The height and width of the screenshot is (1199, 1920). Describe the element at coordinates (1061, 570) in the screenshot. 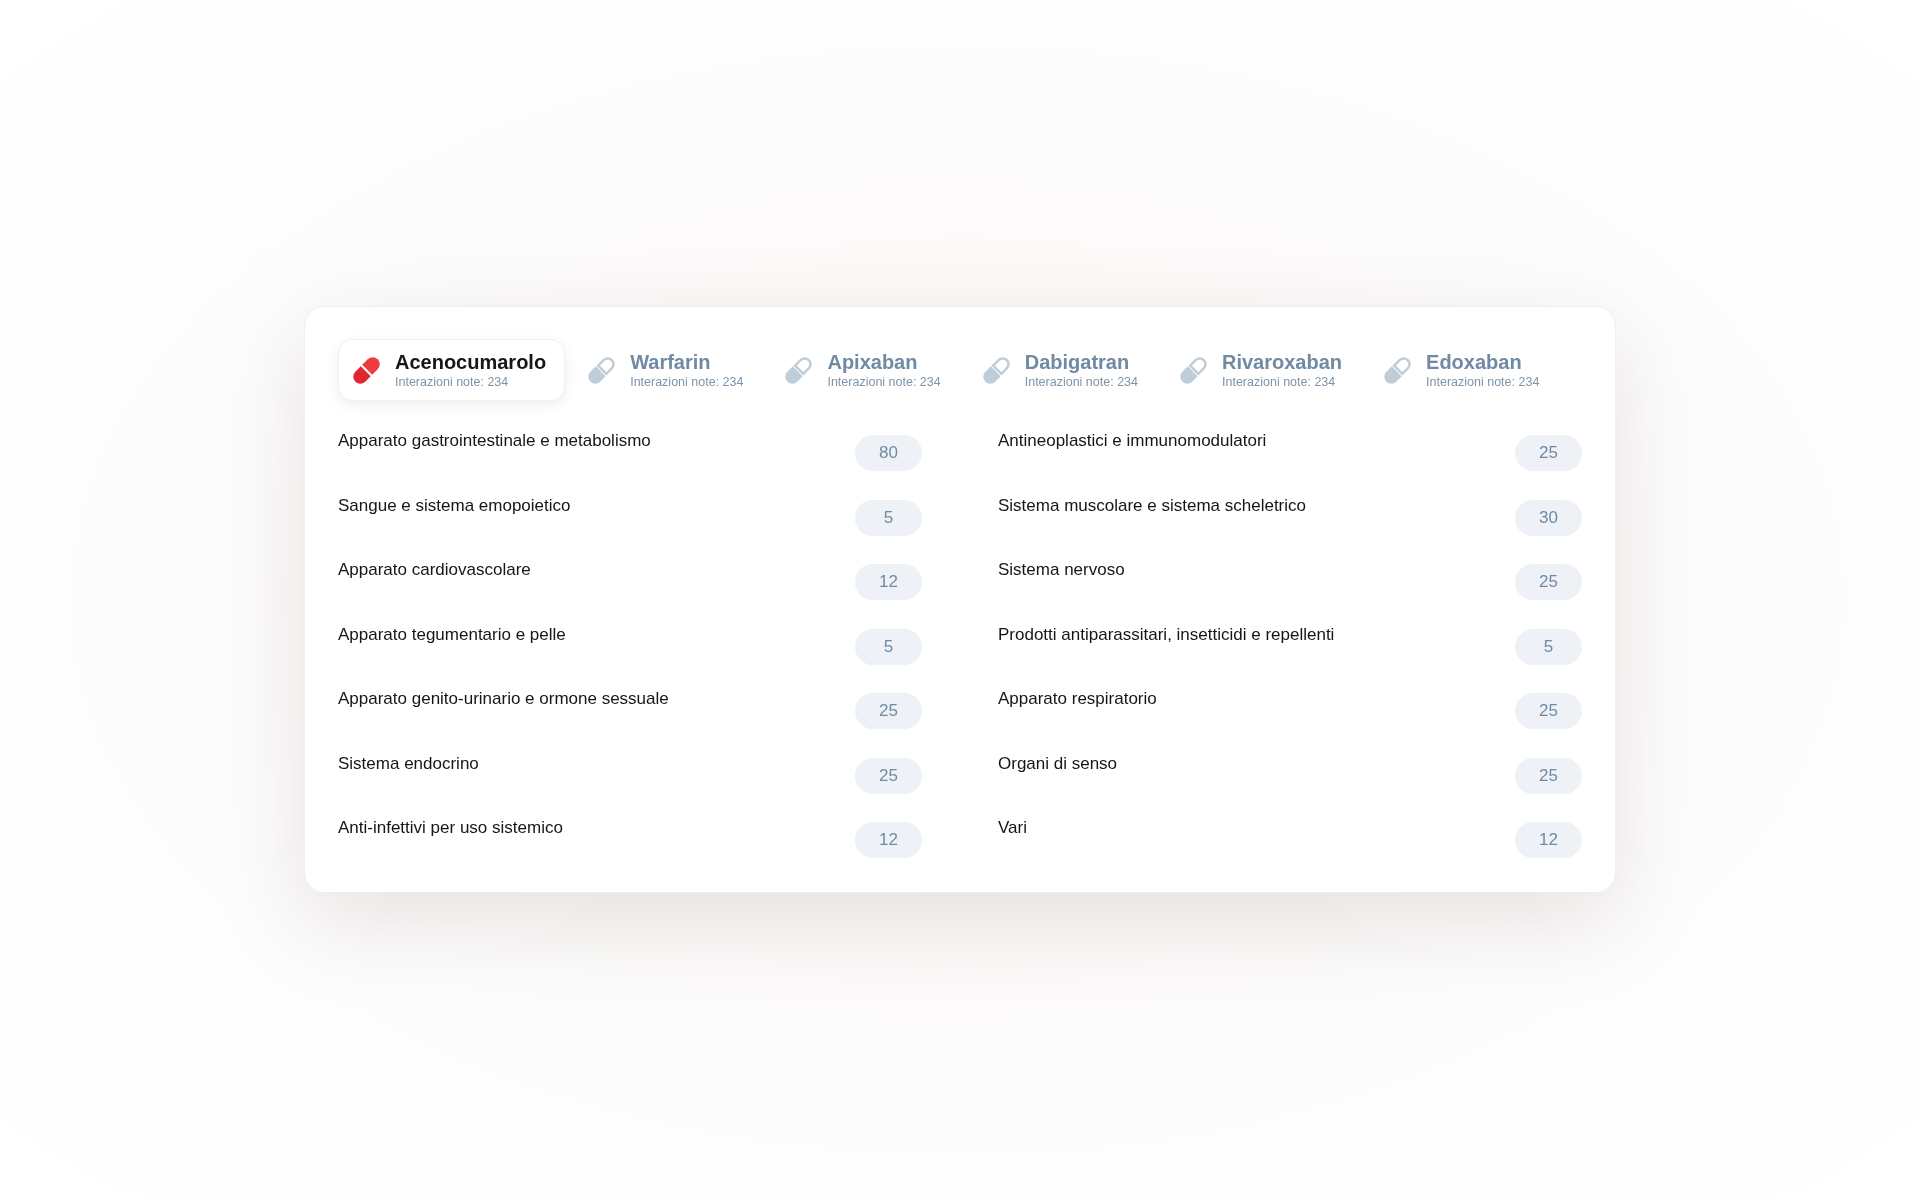

I see `category-label: Sistema nervoso` at that location.